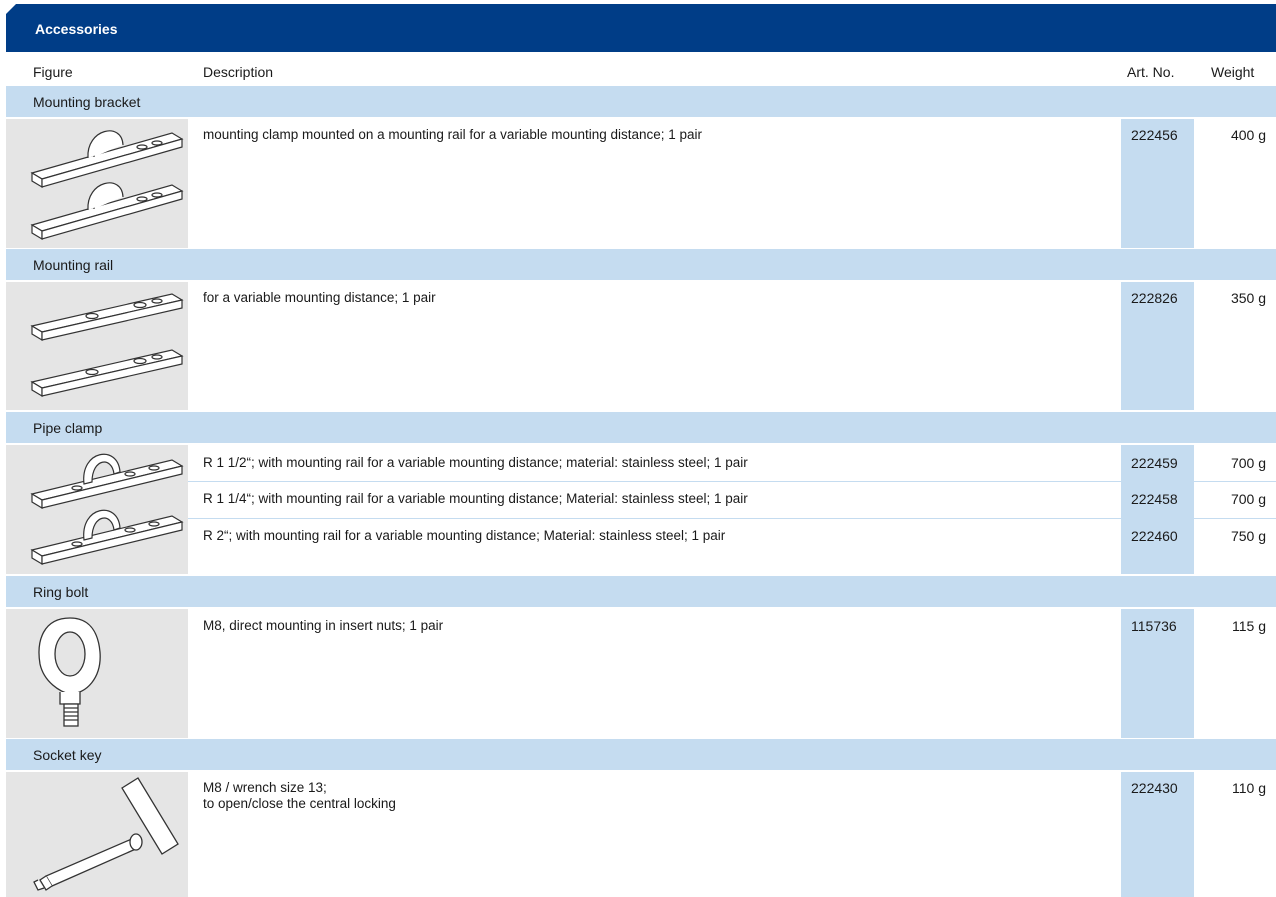 This screenshot has height=897, width=1276. What do you see at coordinates (641, 28) in the screenshot?
I see `accessories-banner: Accessories` at bounding box center [641, 28].